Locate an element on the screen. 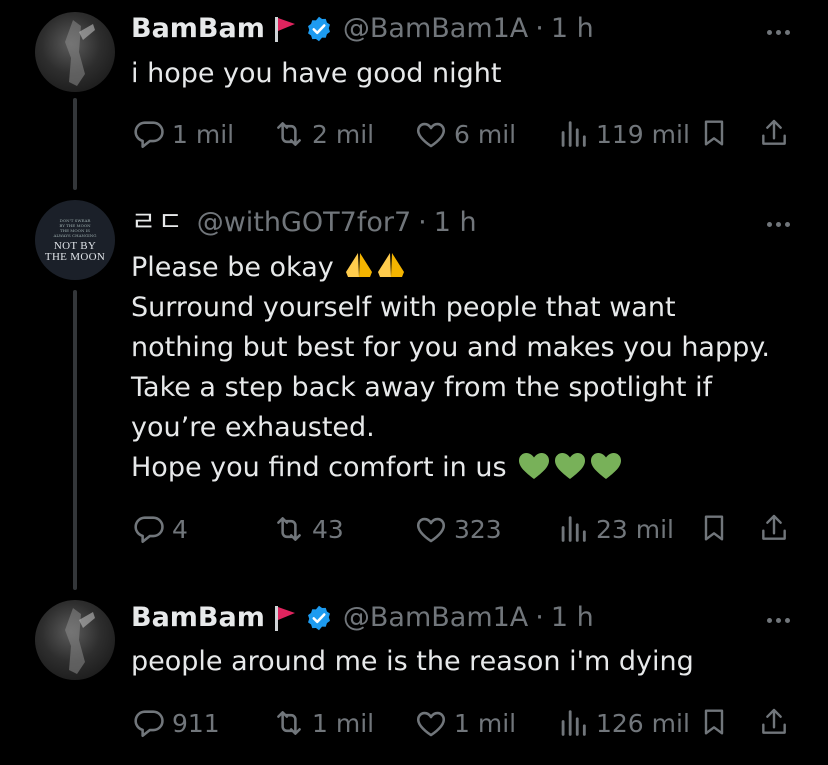 The image size is (828, 765). action-bar: 911 1 mil 1 mil 126 mil is located at coordinates (414, 726).